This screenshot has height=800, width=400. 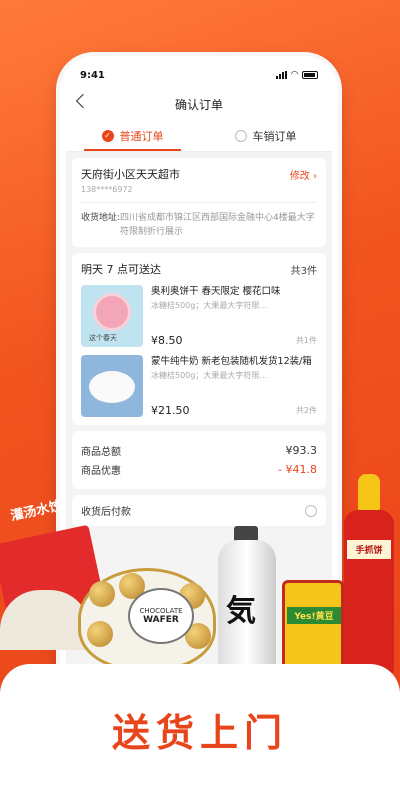 What do you see at coordinates (241, 611) in the screenshot?
I see `bottle-label: 気` at bounding box center [241, 611].